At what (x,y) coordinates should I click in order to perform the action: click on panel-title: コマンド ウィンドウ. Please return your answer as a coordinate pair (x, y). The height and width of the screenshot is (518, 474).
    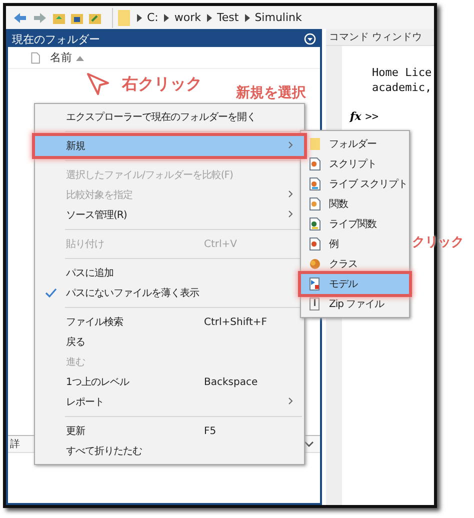
    Looking at the image, I should click on (375, 37).